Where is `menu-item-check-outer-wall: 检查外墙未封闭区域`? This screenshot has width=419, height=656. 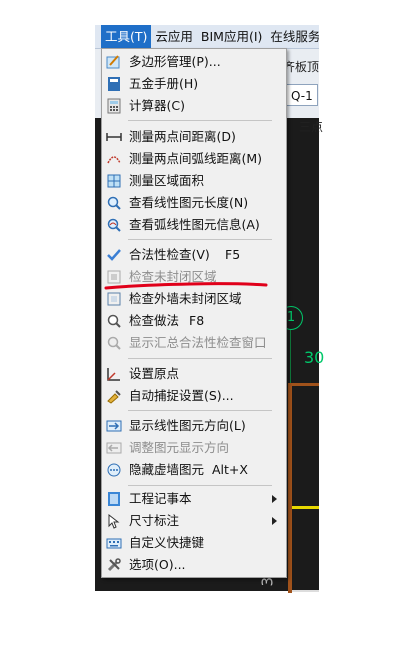
menu-item-check-outer-wall: 检查外墙未封闭区域 is located at coordinates (194, 299).